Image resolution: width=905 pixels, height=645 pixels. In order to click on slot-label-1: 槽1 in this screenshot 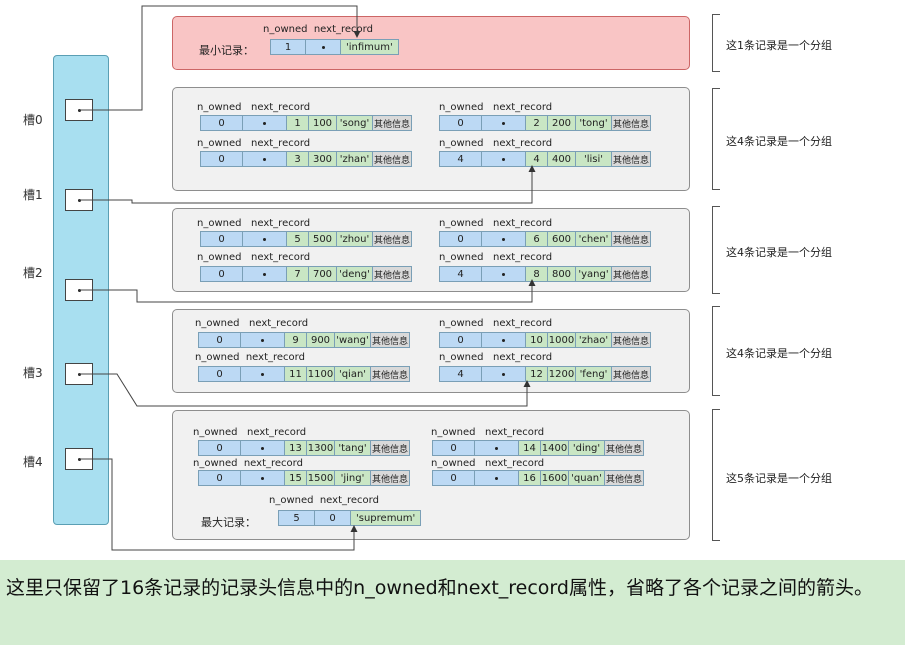, I will do `click(33, 195)`.